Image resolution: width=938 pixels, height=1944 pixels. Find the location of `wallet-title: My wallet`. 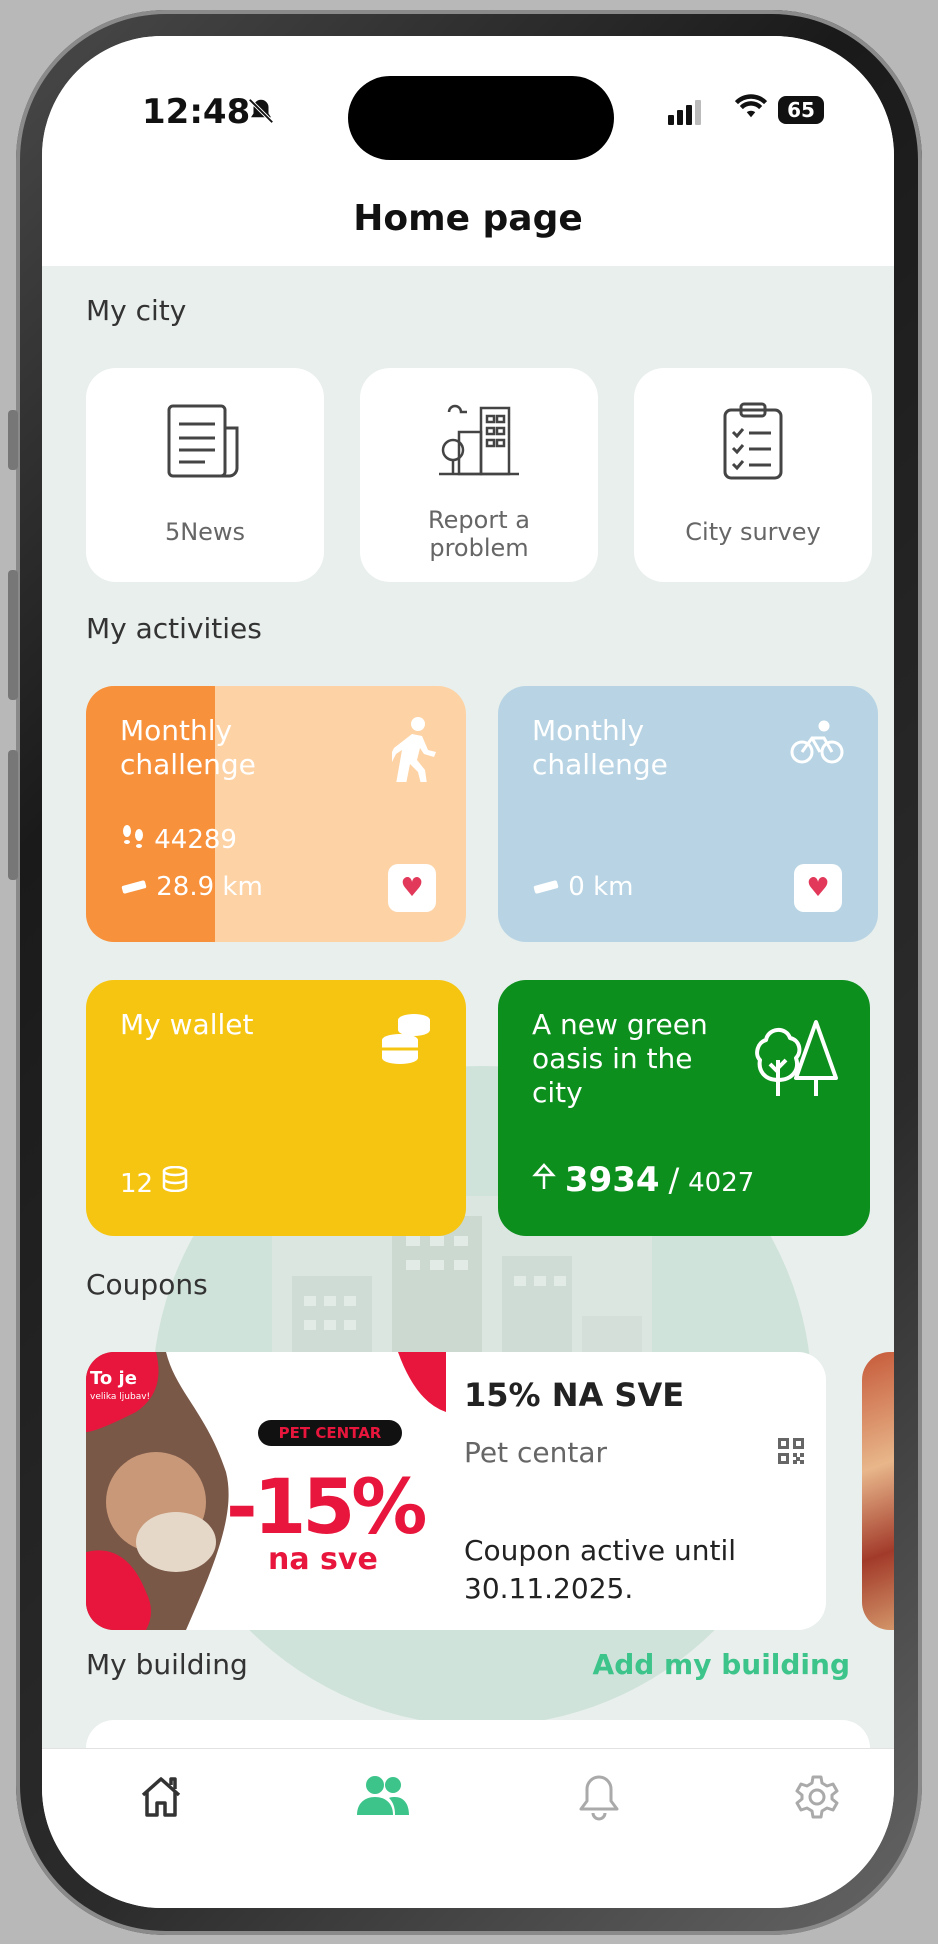

wallet-title: My wallet is located at coordinates (187, 1024).